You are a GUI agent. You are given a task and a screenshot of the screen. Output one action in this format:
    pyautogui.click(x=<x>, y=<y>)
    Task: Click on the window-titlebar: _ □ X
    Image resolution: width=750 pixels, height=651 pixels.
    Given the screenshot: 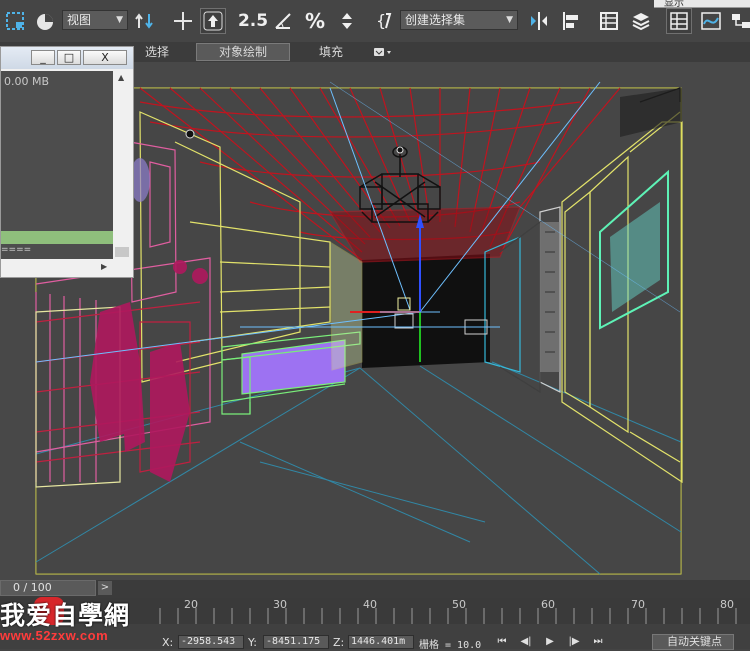 What is the action you would take?
    pyautogui.click(x=67, y=58)
    